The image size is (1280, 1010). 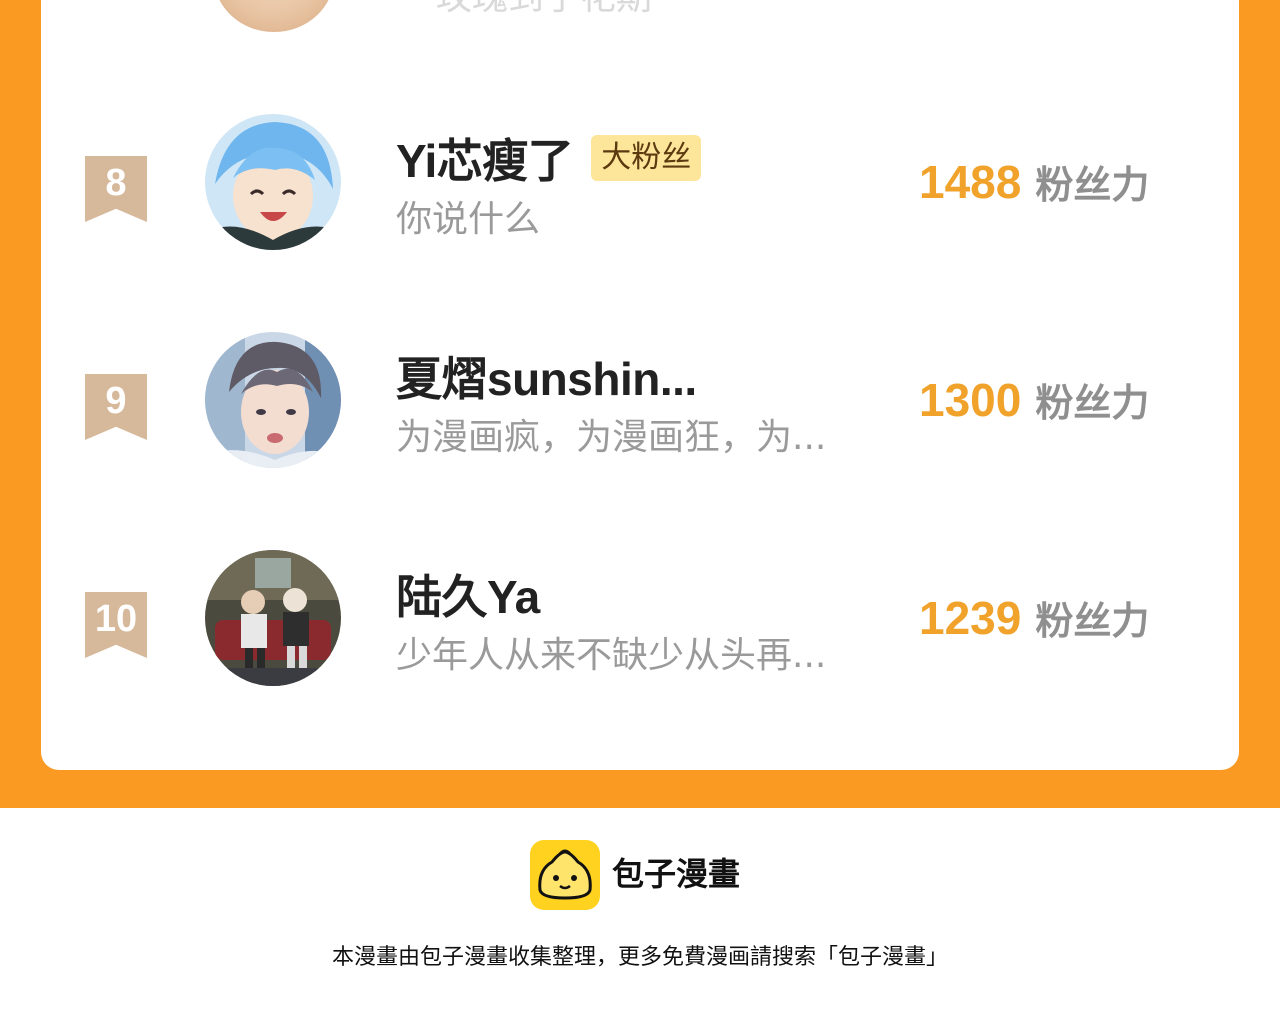 I want to click on ranking-row: 10 陆久Ya 少年人从来不缺少从头再... 1239 粉丝力, so click(x=640, y=626).